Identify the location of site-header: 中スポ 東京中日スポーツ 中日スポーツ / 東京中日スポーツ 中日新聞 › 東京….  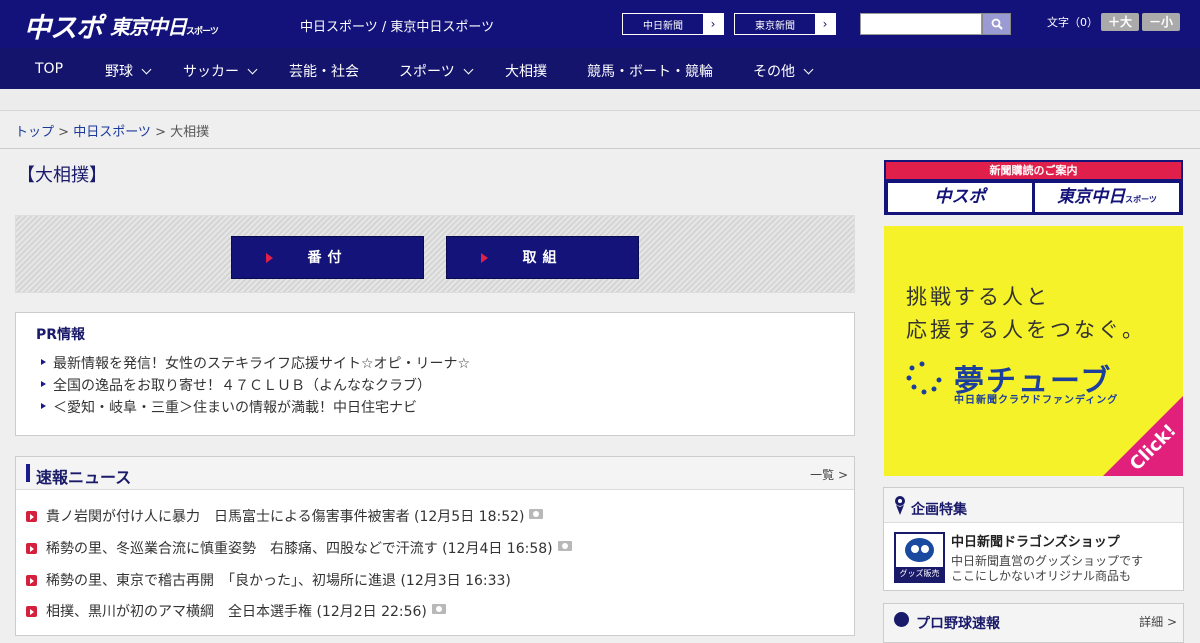
(600, 24).